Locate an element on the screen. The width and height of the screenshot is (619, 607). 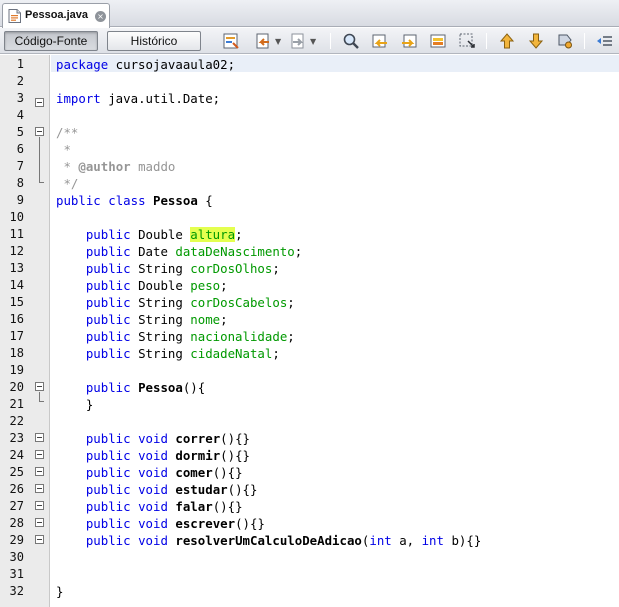
code-line: public void correr(){} is located at coordinates (153, 438).